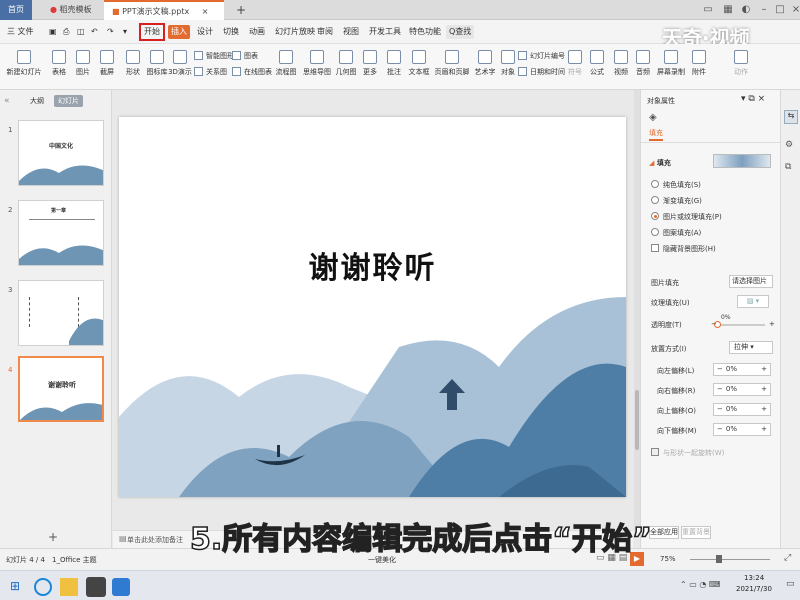  What do you see at coordinates (791, 117) in the screenshot?
I see `properties-icon: ⇆` at bounding box center [791, 117].